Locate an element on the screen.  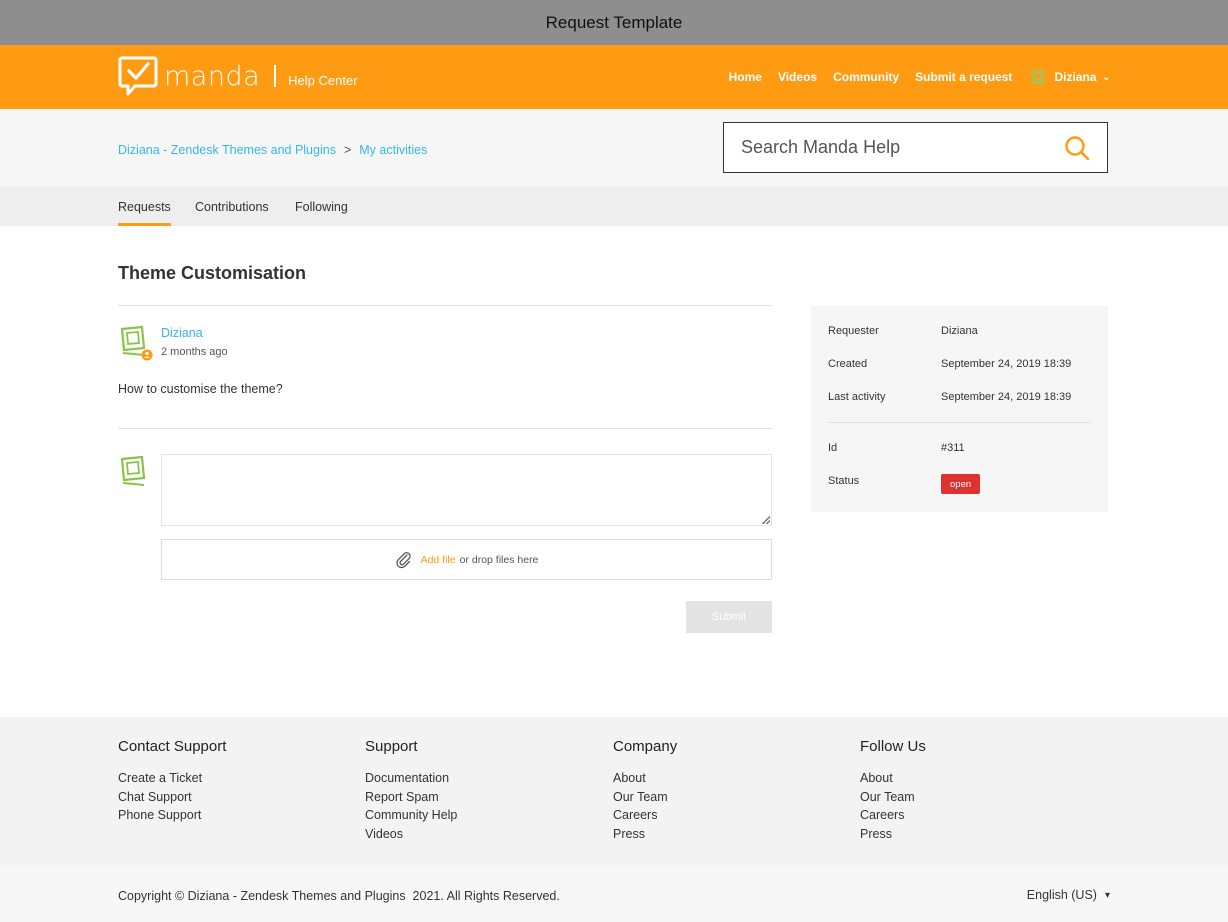
id-label: Id is located at coordinates (833, 448).